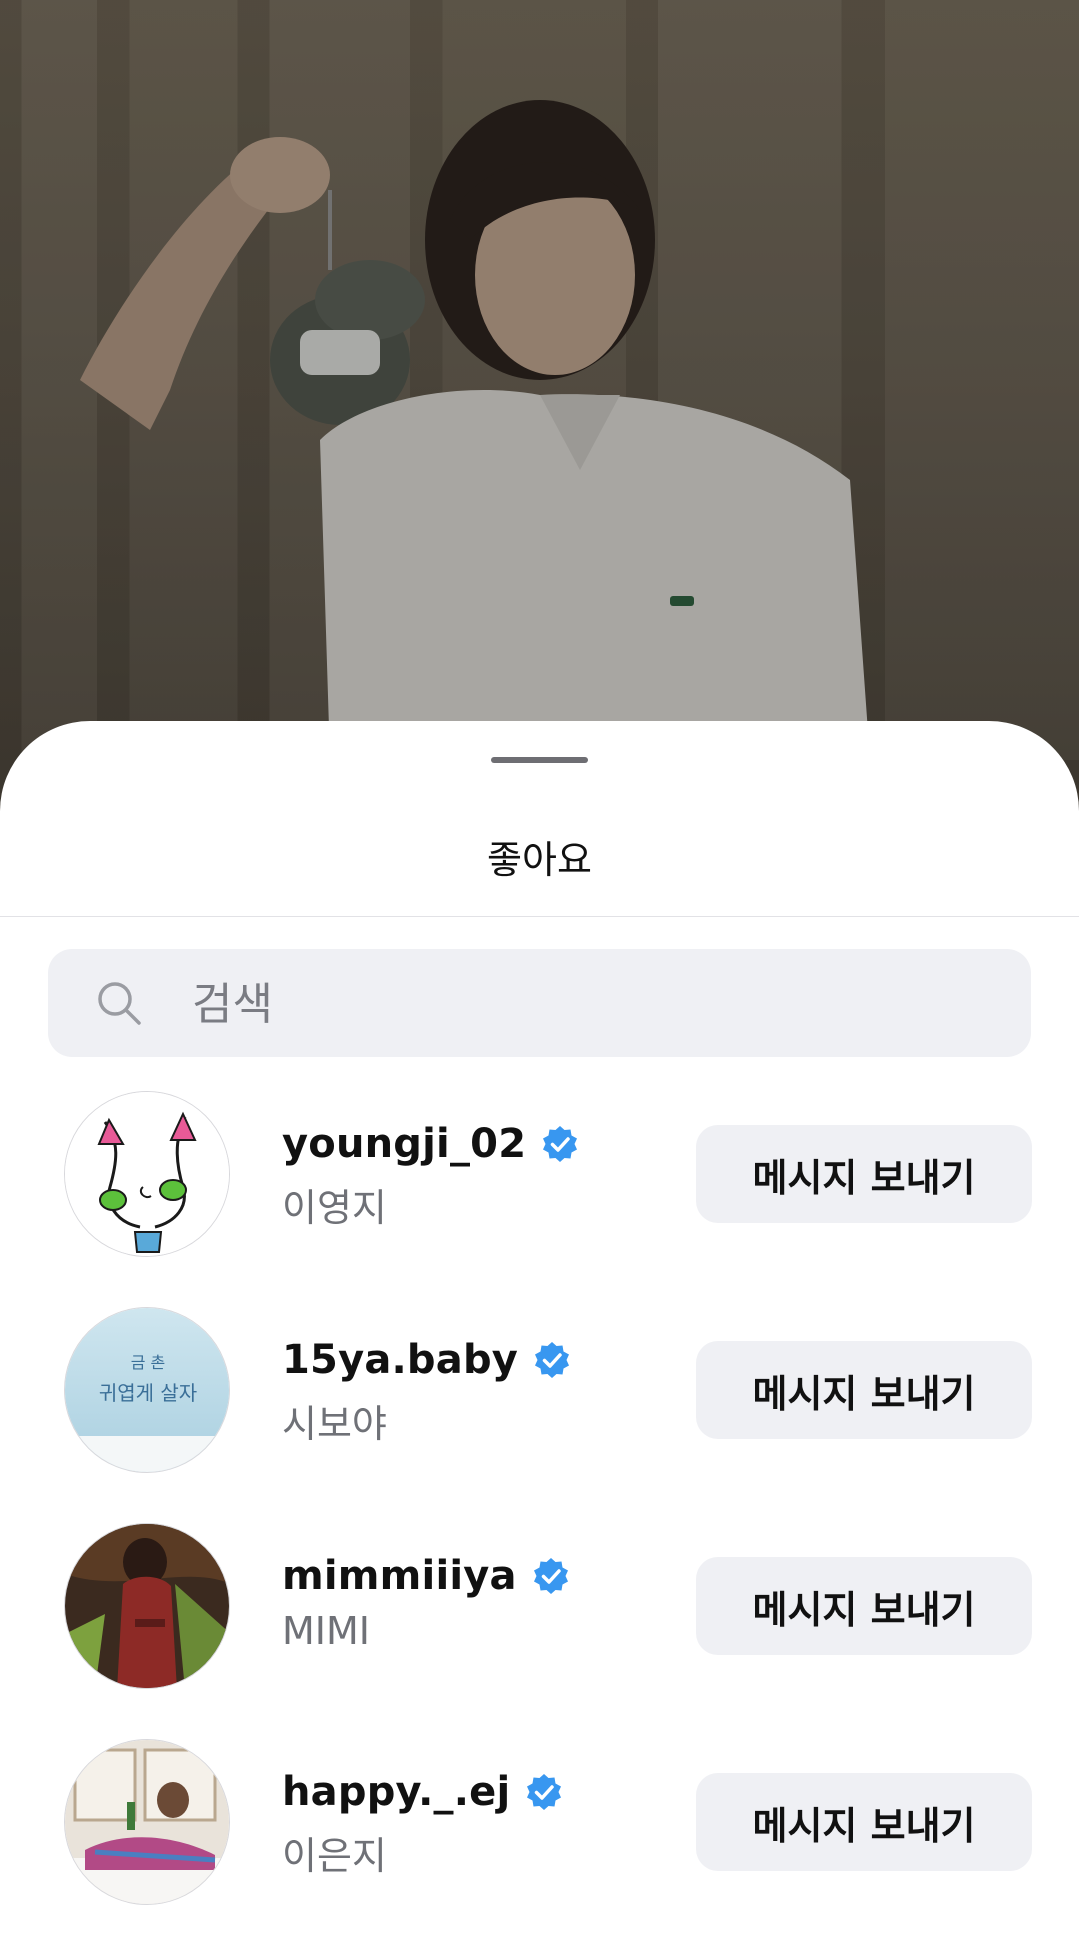 This screenshot has width=1079, height=1937. What do you see at coordinates (396, 1792) in the screenshot?
I see `username: happy._.ej` at bounding box center [396, 1792].